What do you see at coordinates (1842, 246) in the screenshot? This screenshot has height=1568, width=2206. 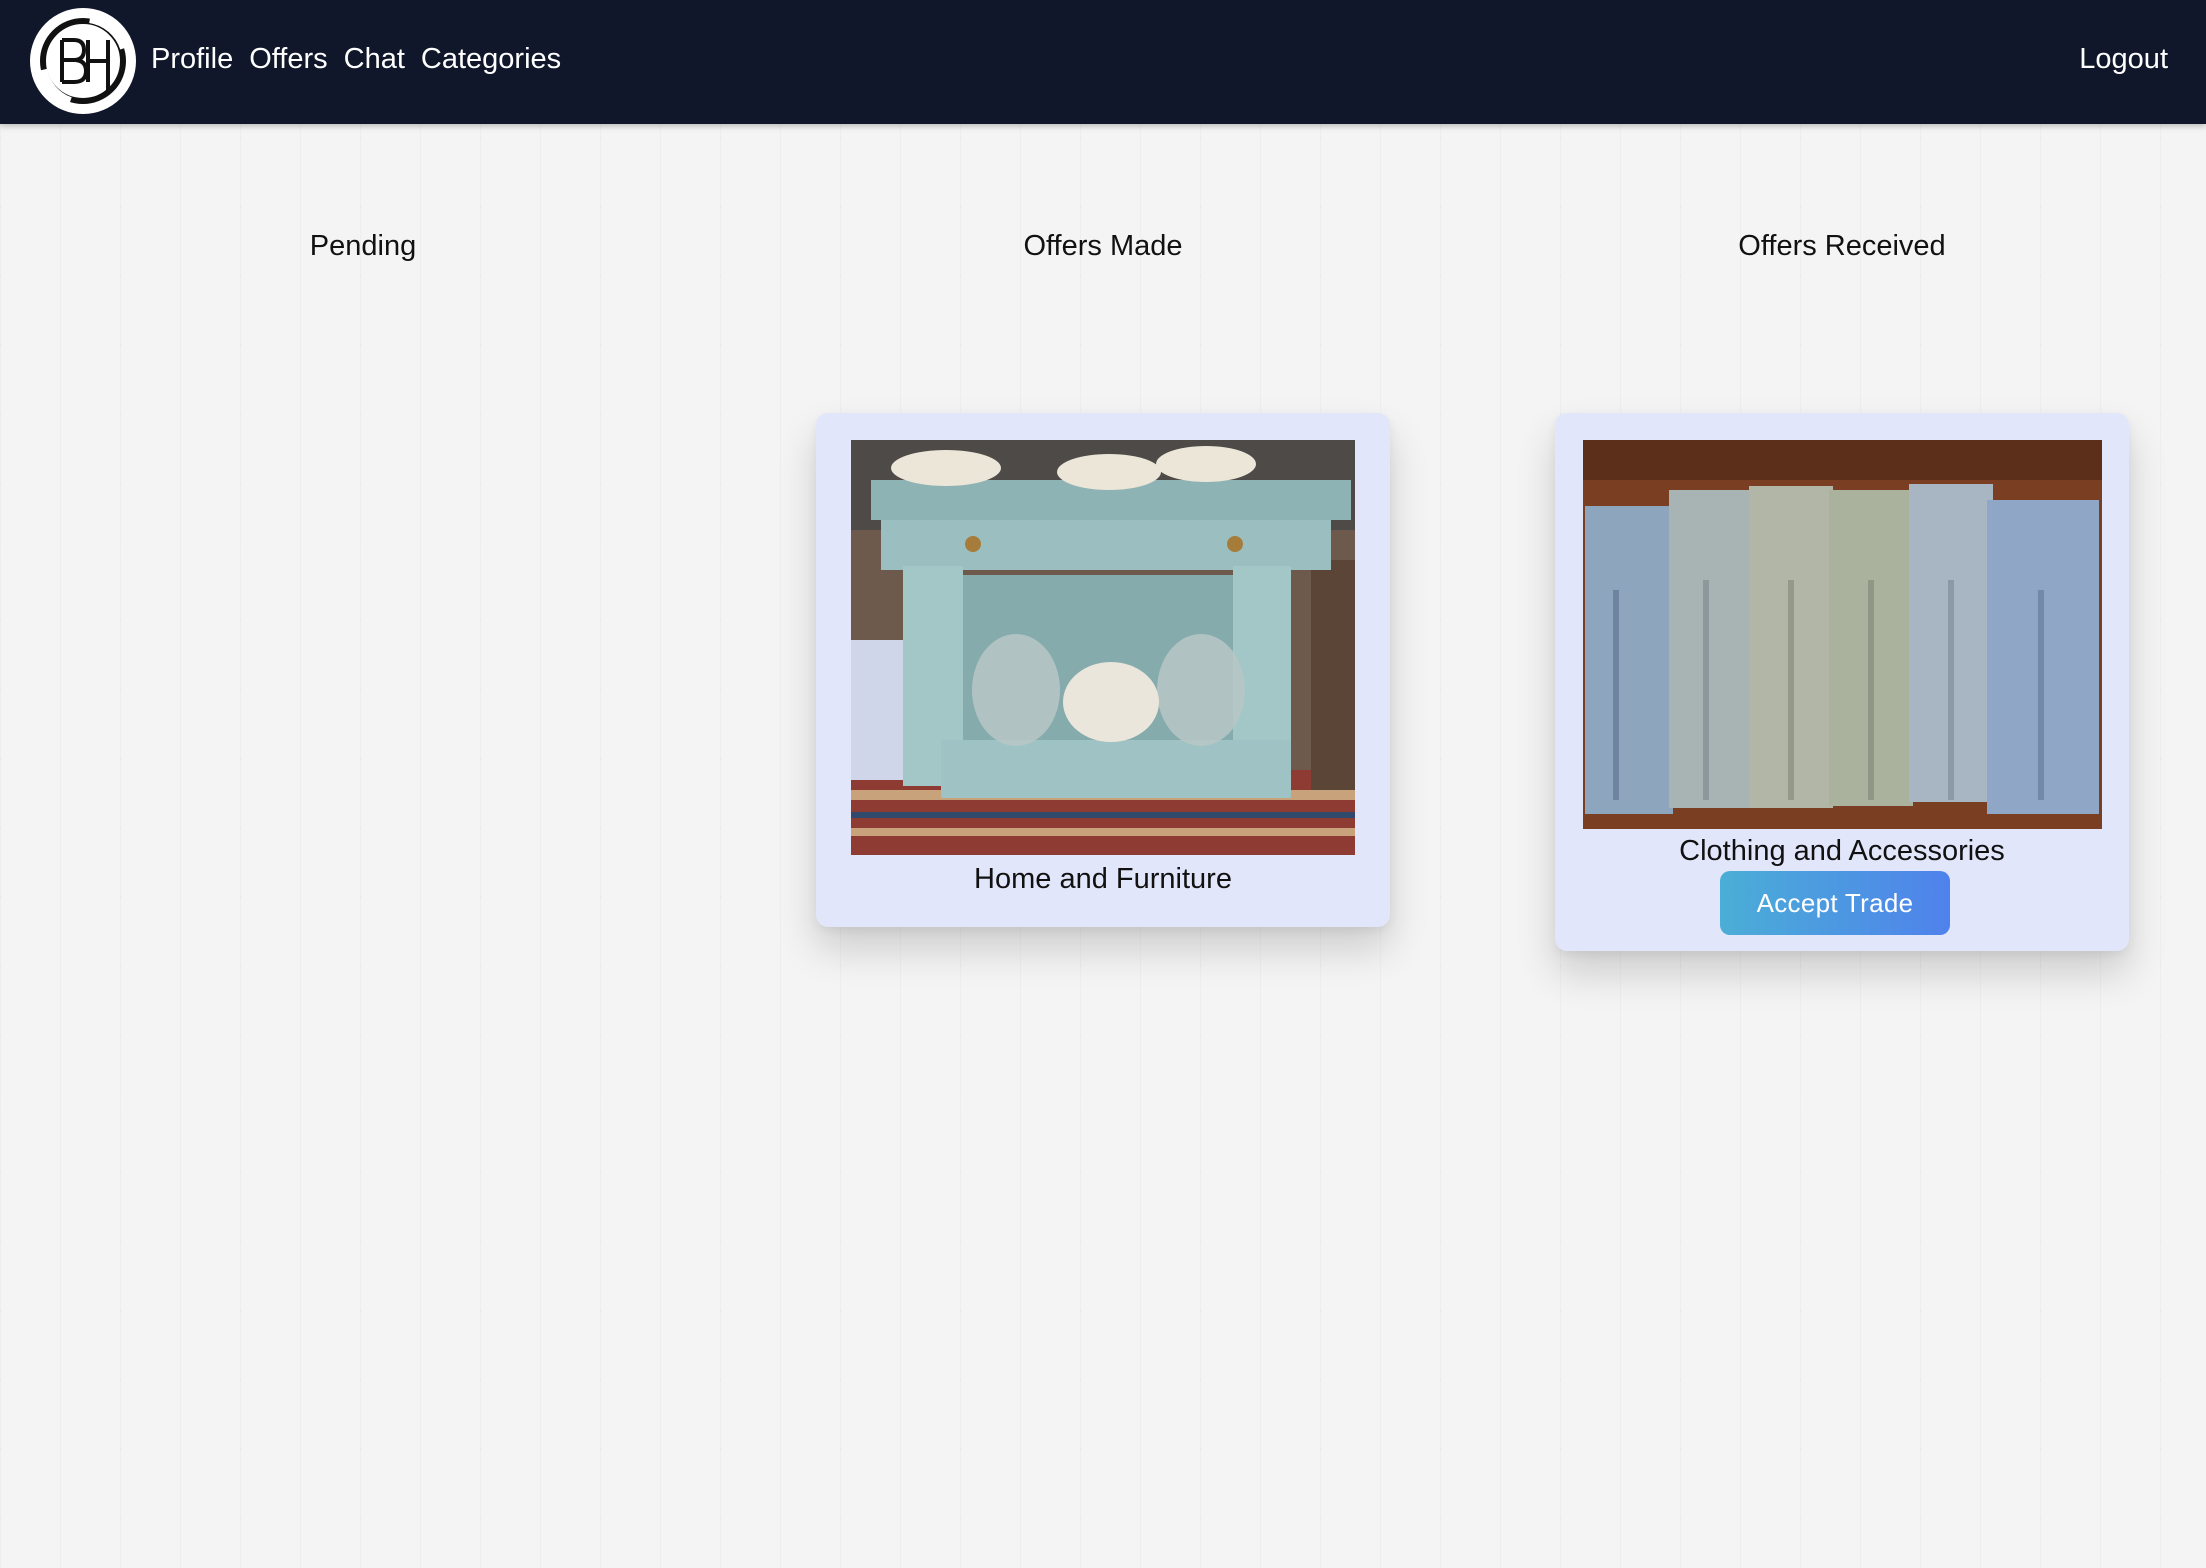 I see `offers-received-heading: Offers Received` at bounding box center [1842, 246].